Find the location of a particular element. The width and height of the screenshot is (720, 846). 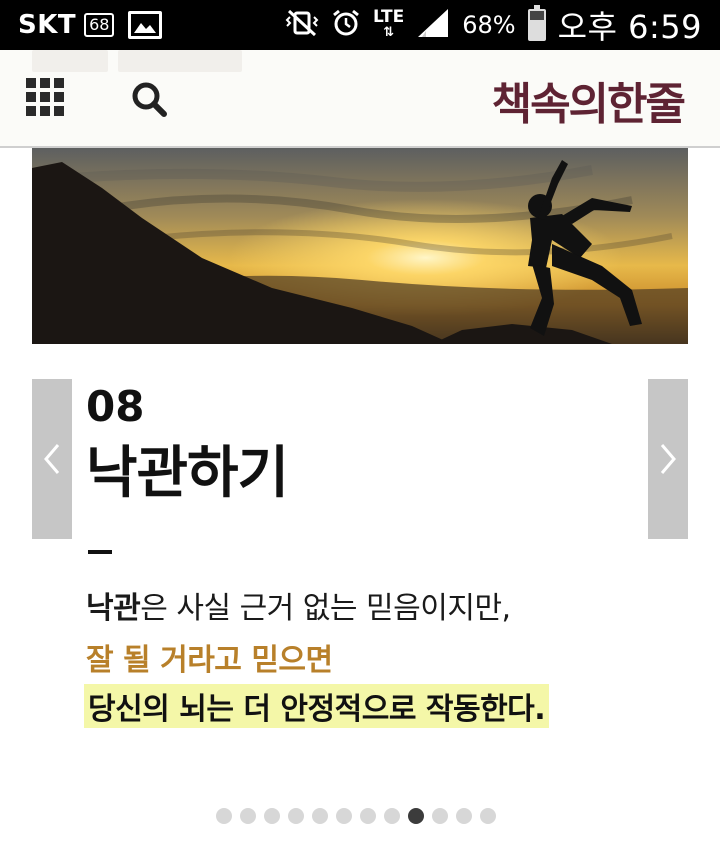

slide-pagination is located at coordinates (356, 816).